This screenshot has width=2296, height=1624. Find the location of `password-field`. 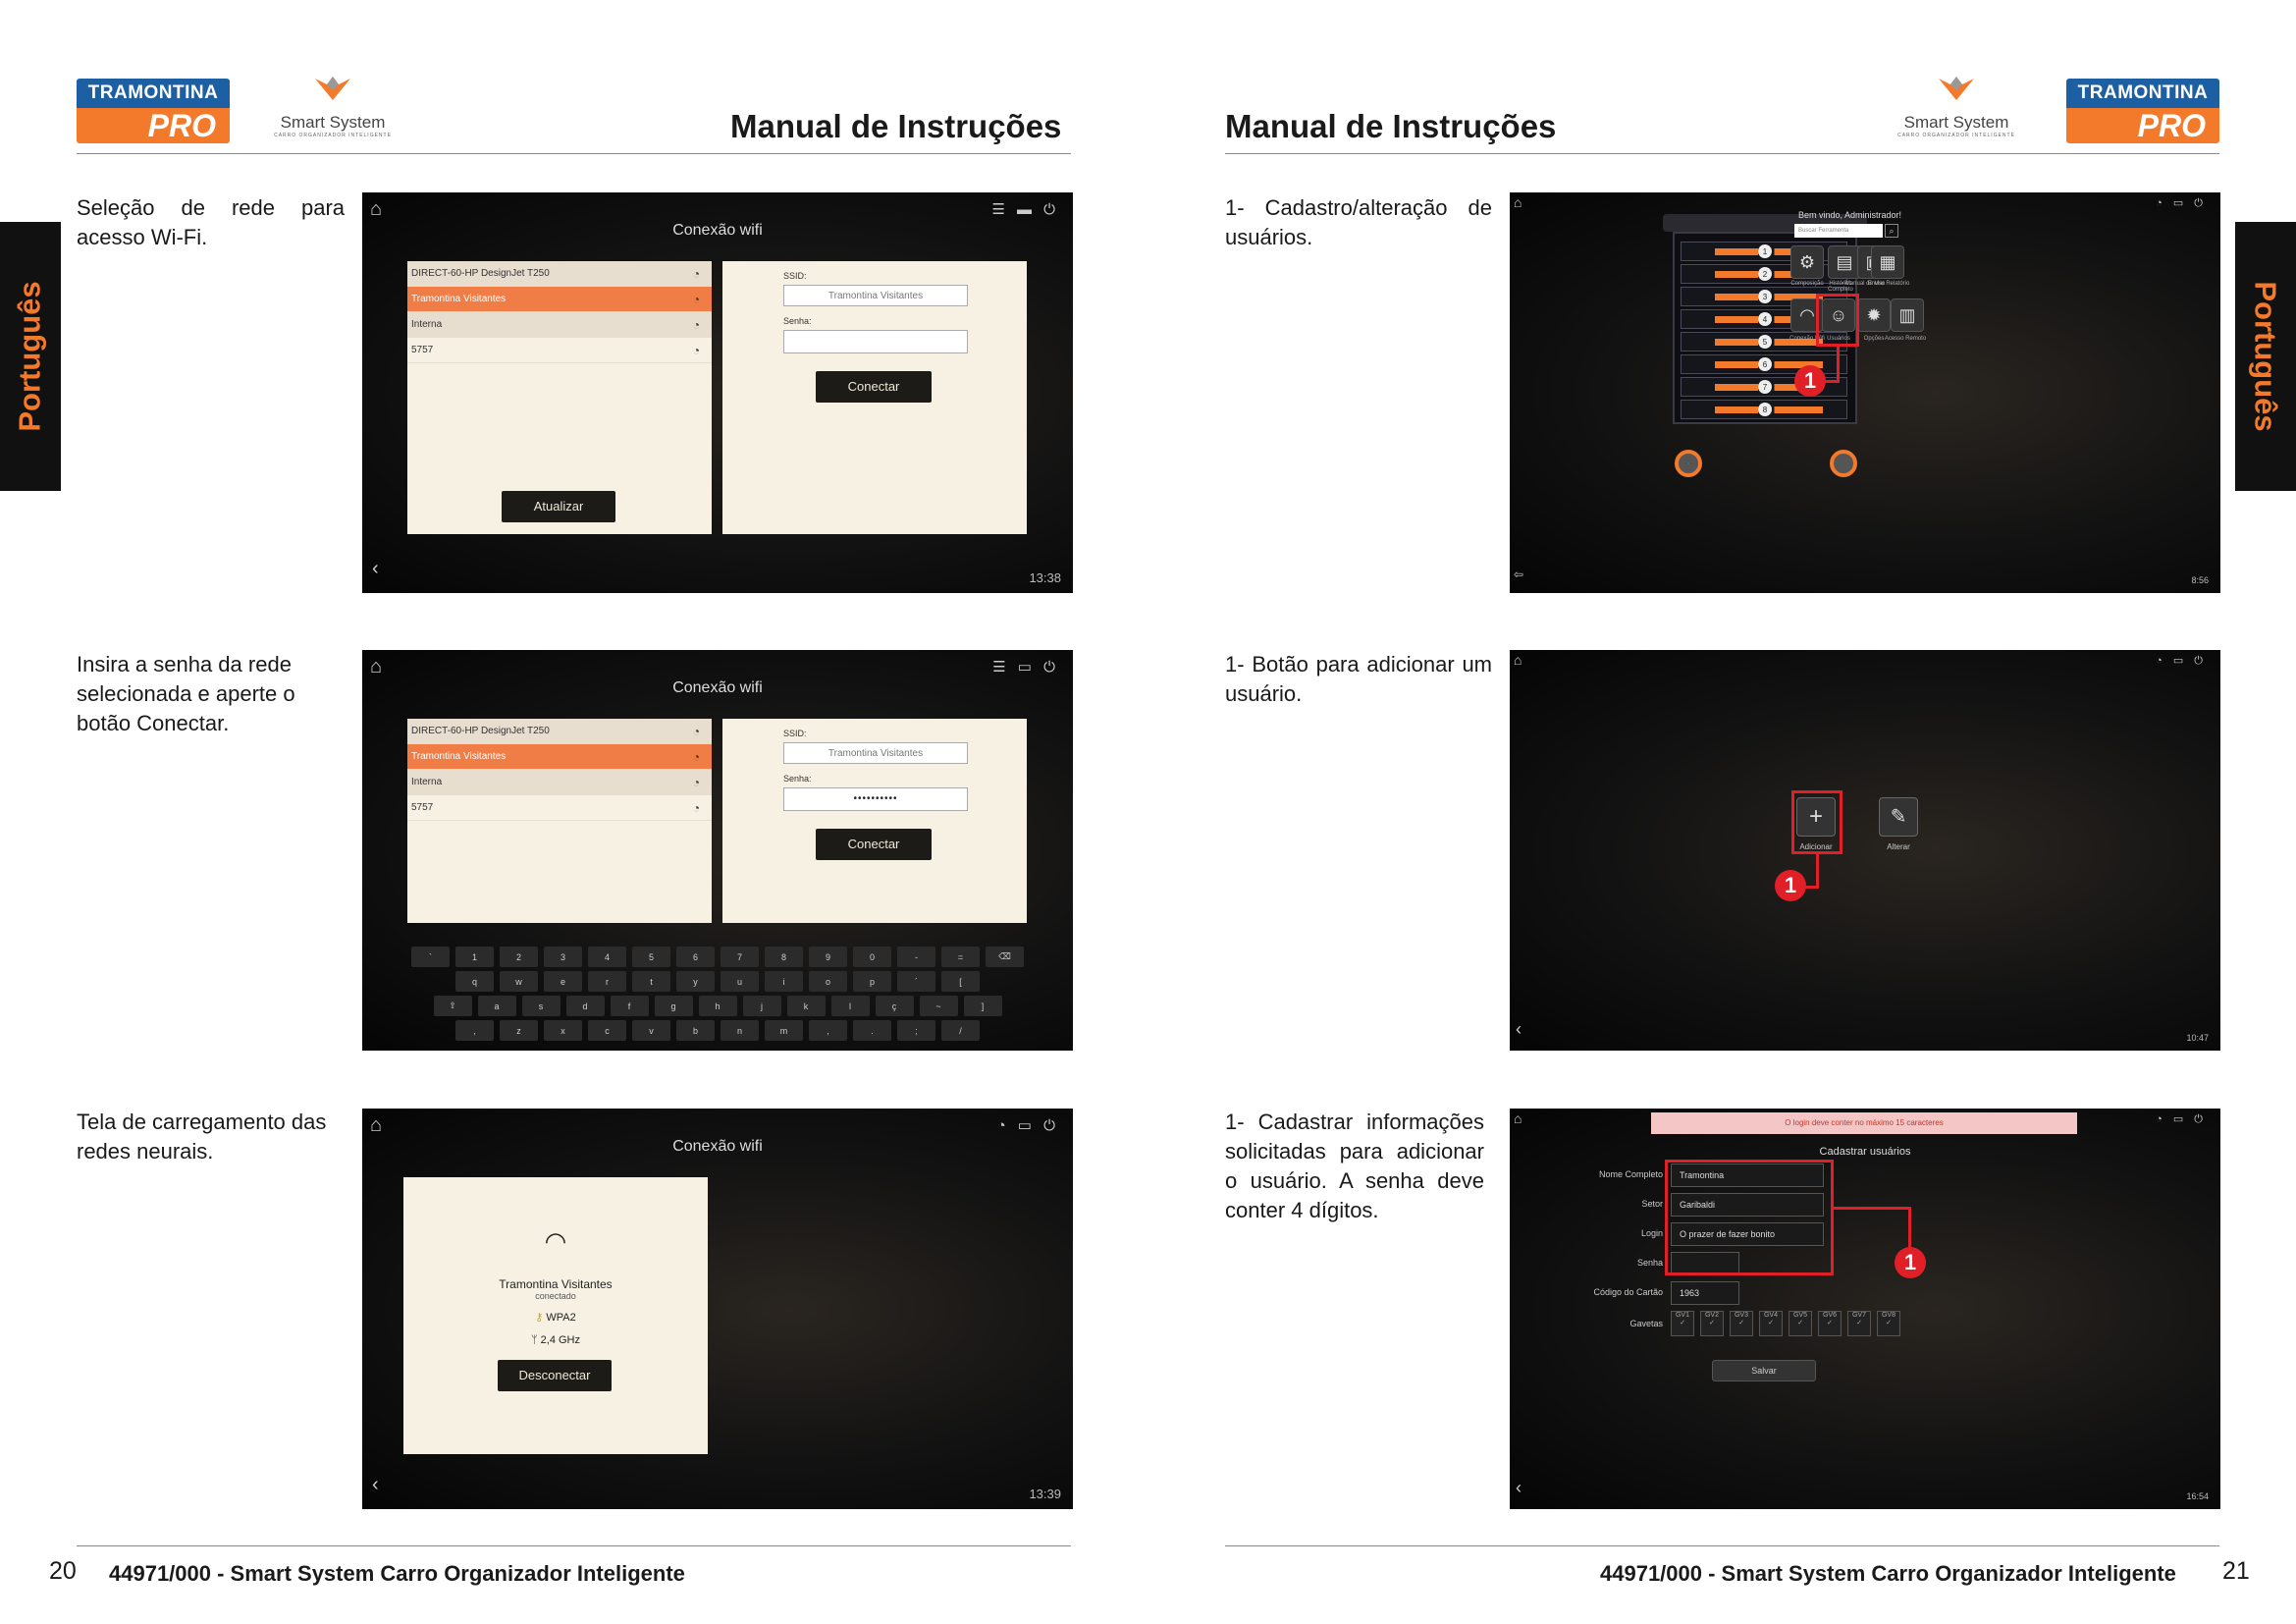

password-field is located at coordinates (875, 341).